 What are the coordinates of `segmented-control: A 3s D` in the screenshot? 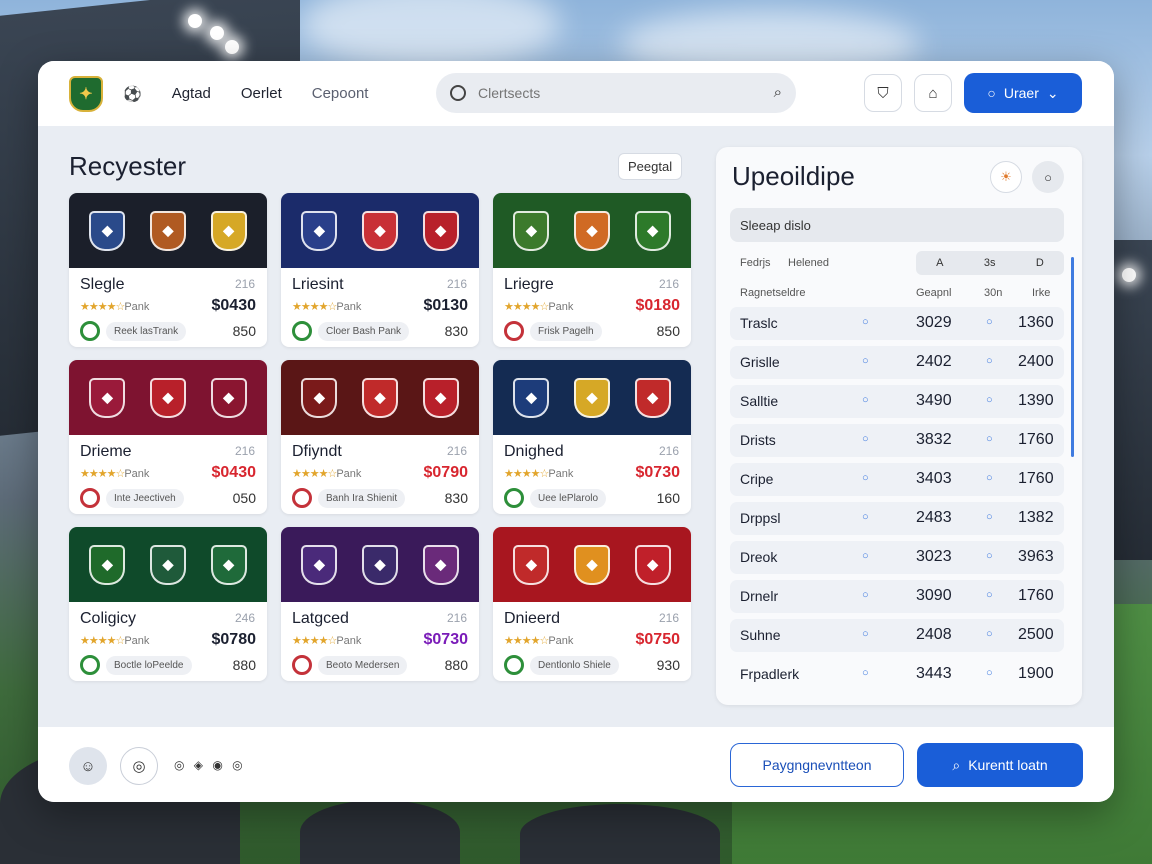 It's located at (990, 263).